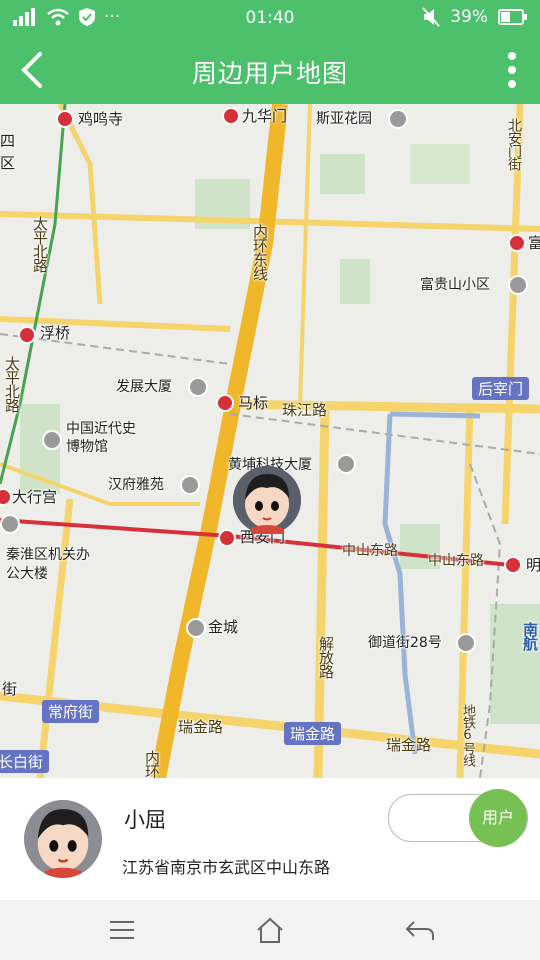  What do you see at coordinates (467, 735) in the screenshot?
I see `map-label: 地铁6号线` at bounding box center [467, 735].